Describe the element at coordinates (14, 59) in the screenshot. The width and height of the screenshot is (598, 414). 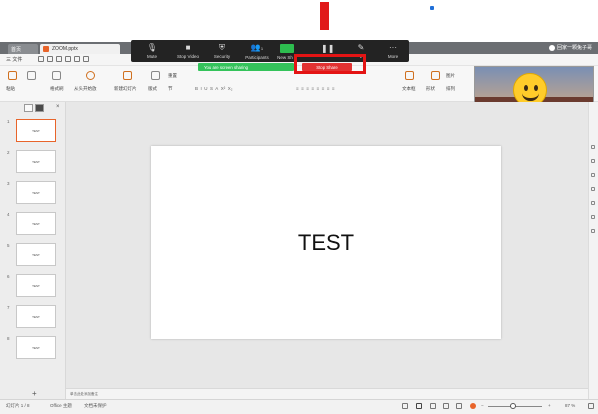
I see `file-menu: 三 文件` at that location.